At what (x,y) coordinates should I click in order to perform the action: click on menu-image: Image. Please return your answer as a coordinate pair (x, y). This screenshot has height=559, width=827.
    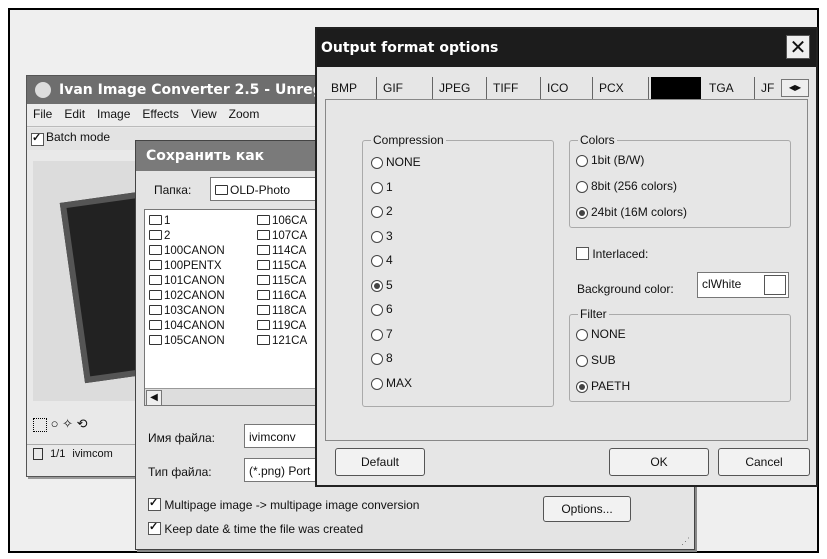
    Looking at the image, I should click on (113, 114).